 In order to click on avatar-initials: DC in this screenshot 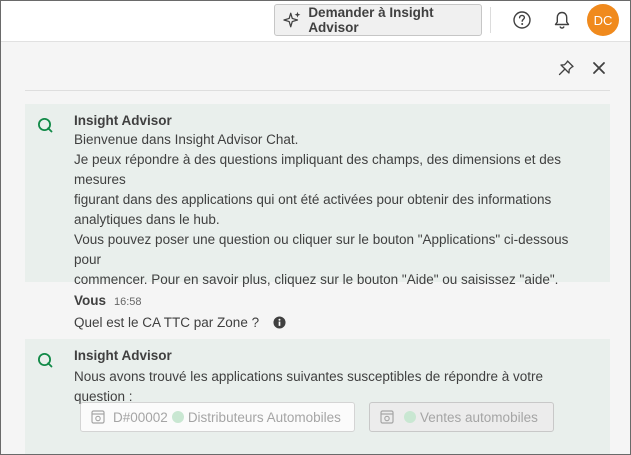, I will do `click(603, 20)`.